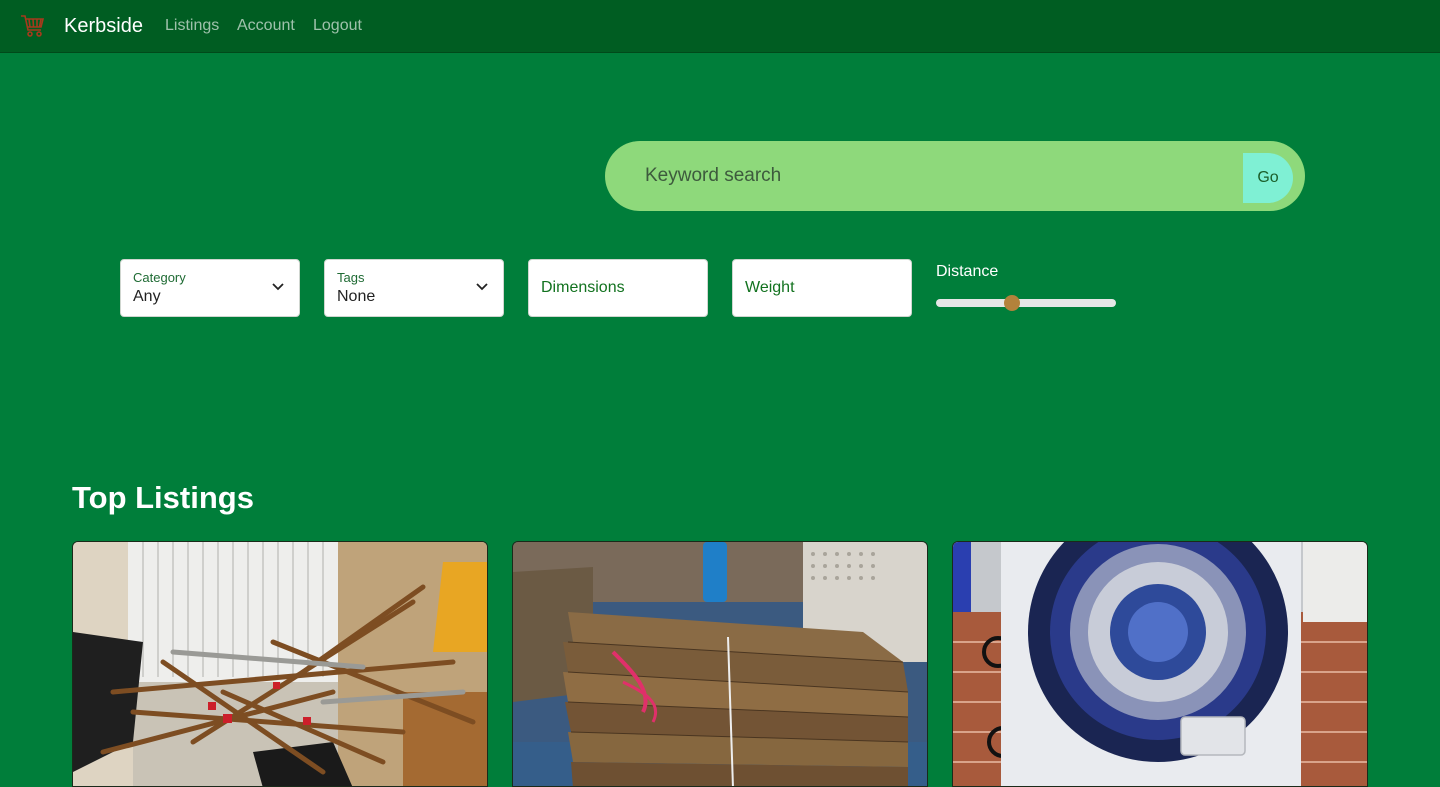 The height and width of the screenshot is (787, 1440). What do you see at coordinates (351, 277) in the screenshot?
I see `tags-label: Tags` at bounding box center [351, 277].